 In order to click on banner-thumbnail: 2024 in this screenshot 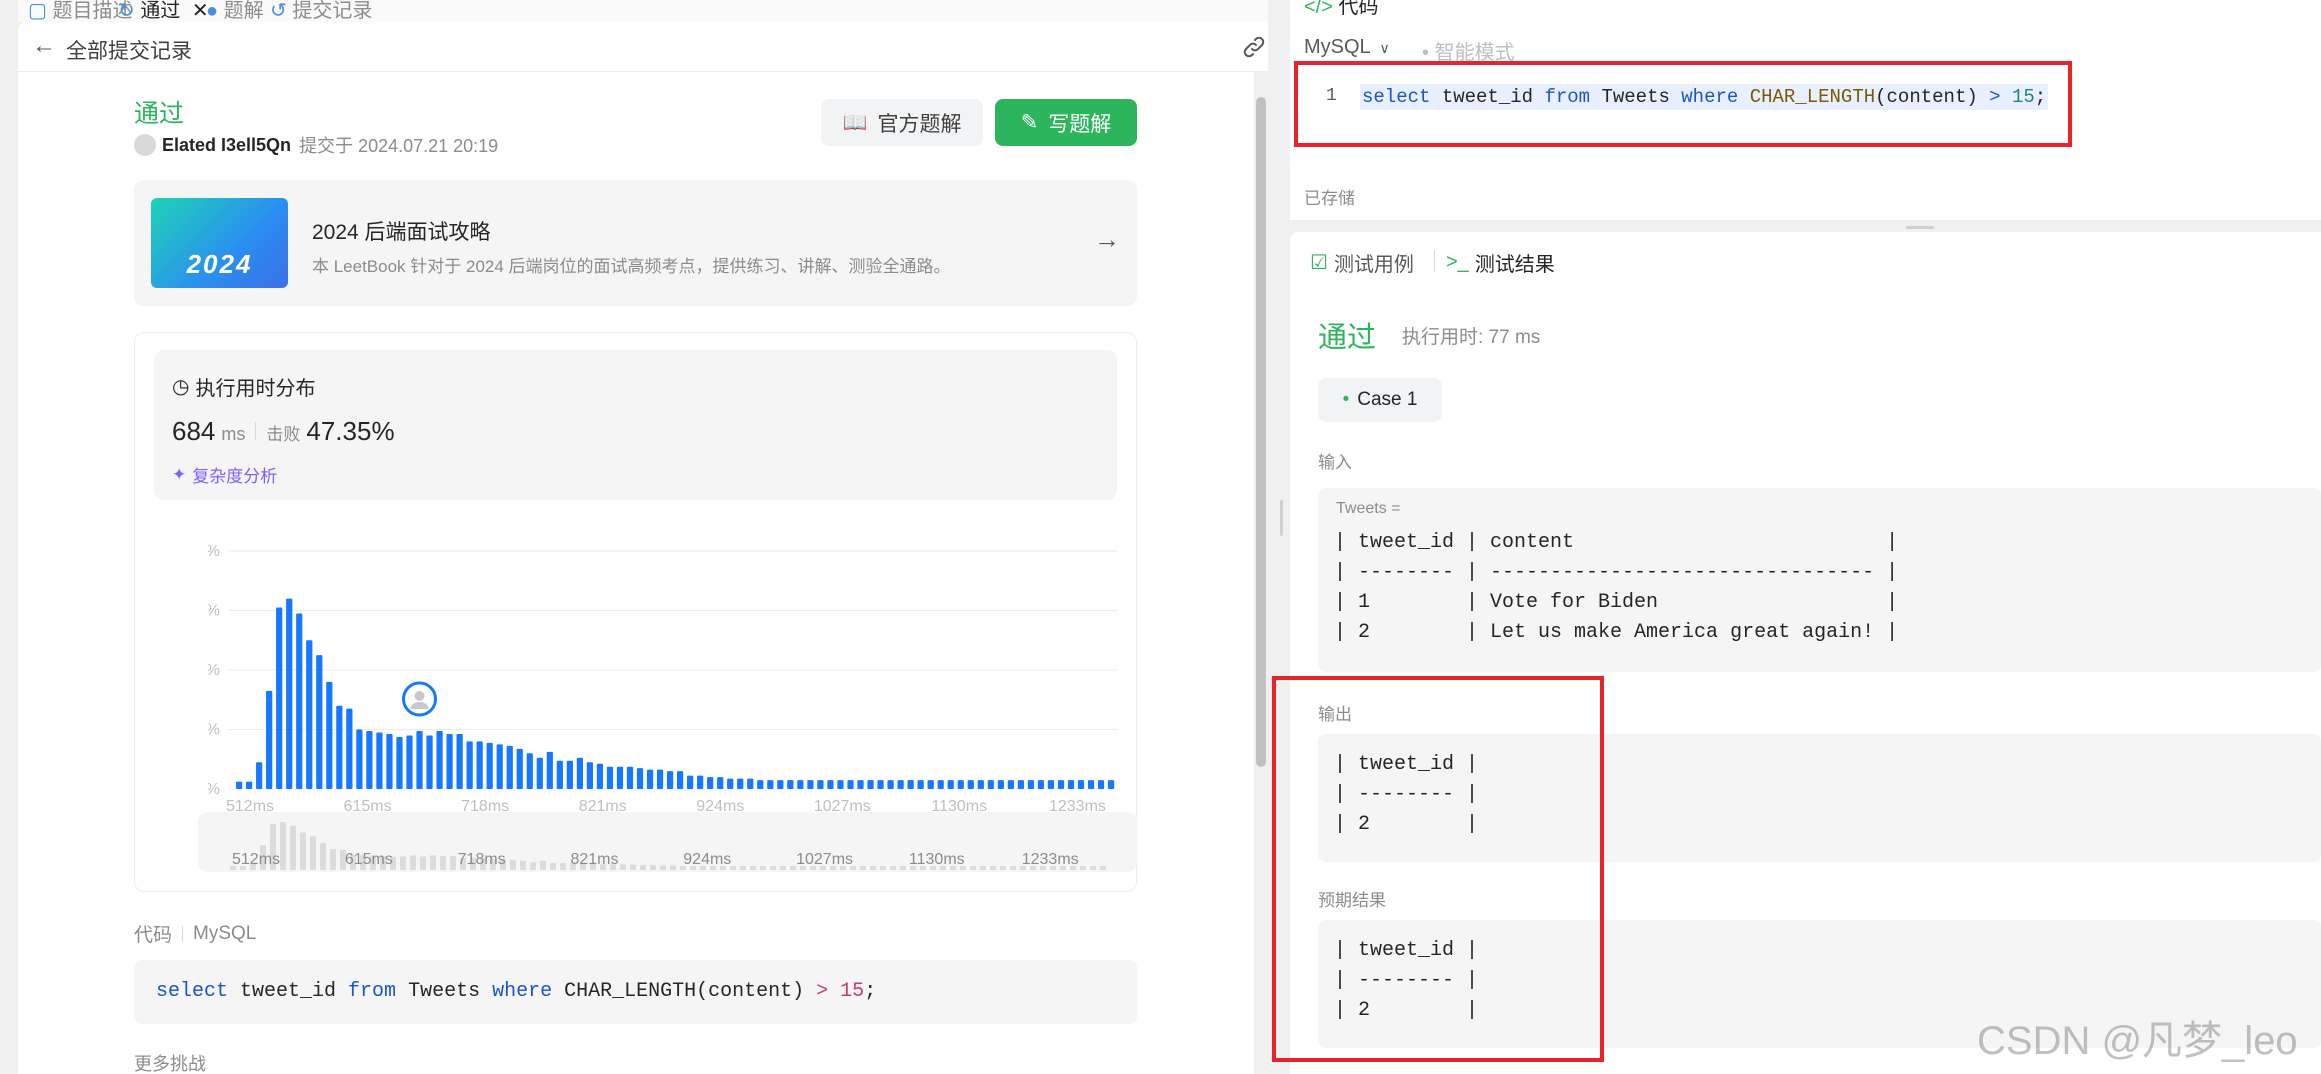, I will do `click(219, 243)`.